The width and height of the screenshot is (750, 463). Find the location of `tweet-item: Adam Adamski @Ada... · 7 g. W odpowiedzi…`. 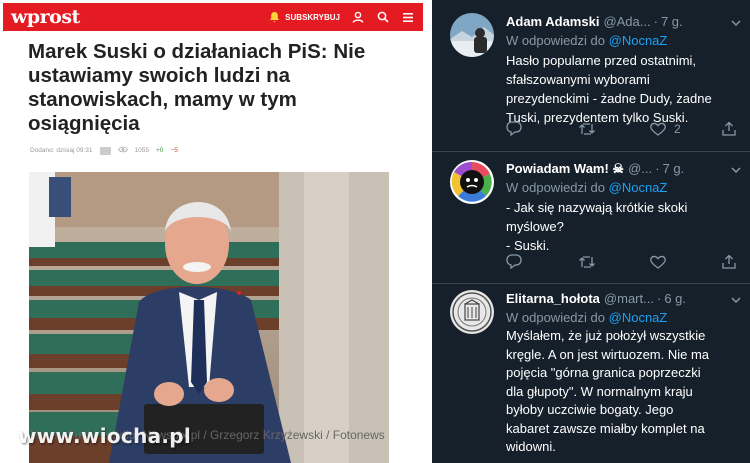

tweet-item: Adam Adamski @Ada... · 7 g. W odpowiedzi… is located at coordinates (591, 76).